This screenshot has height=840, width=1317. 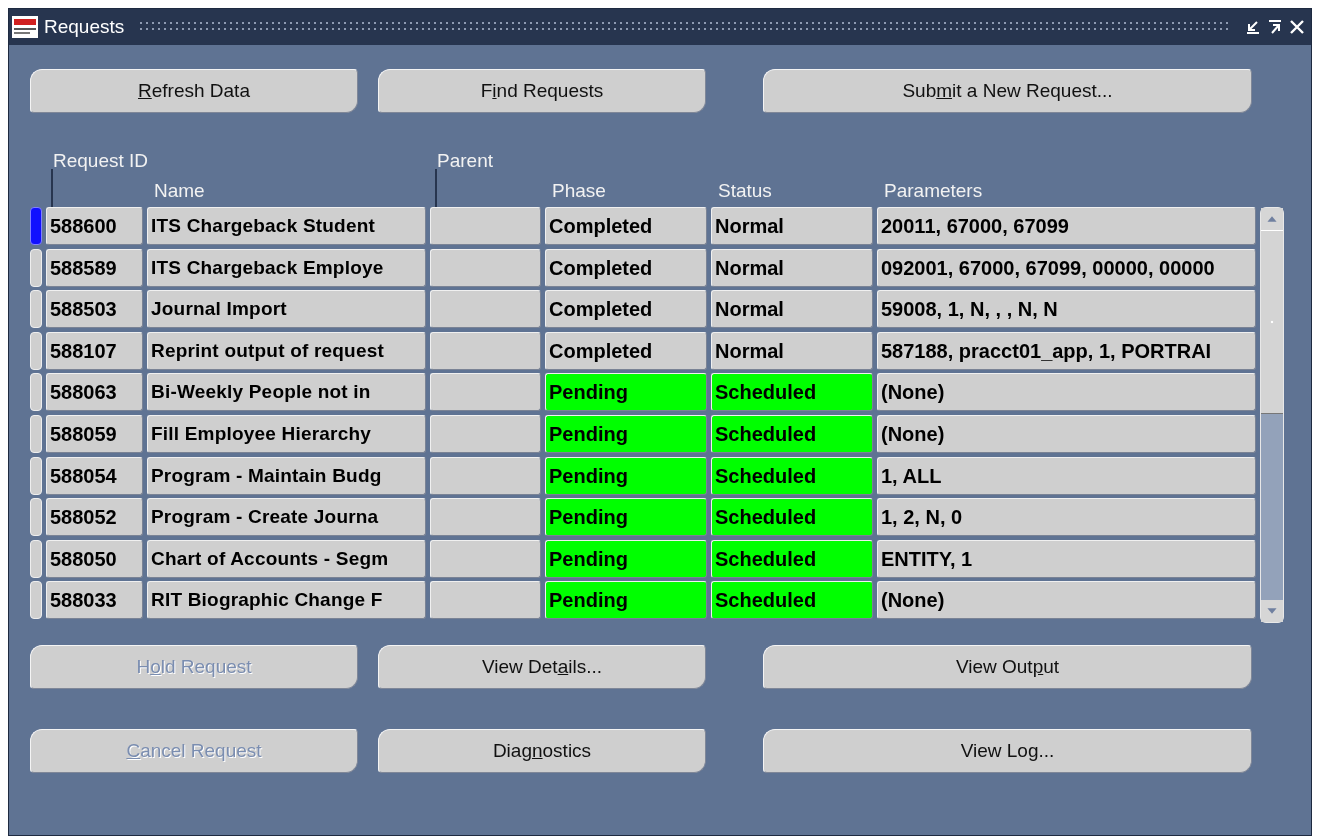 What do you see at coordinates (94, 558) in the screenshot?
I see `request-id-field: 588050` at bounding box center [94, 558].